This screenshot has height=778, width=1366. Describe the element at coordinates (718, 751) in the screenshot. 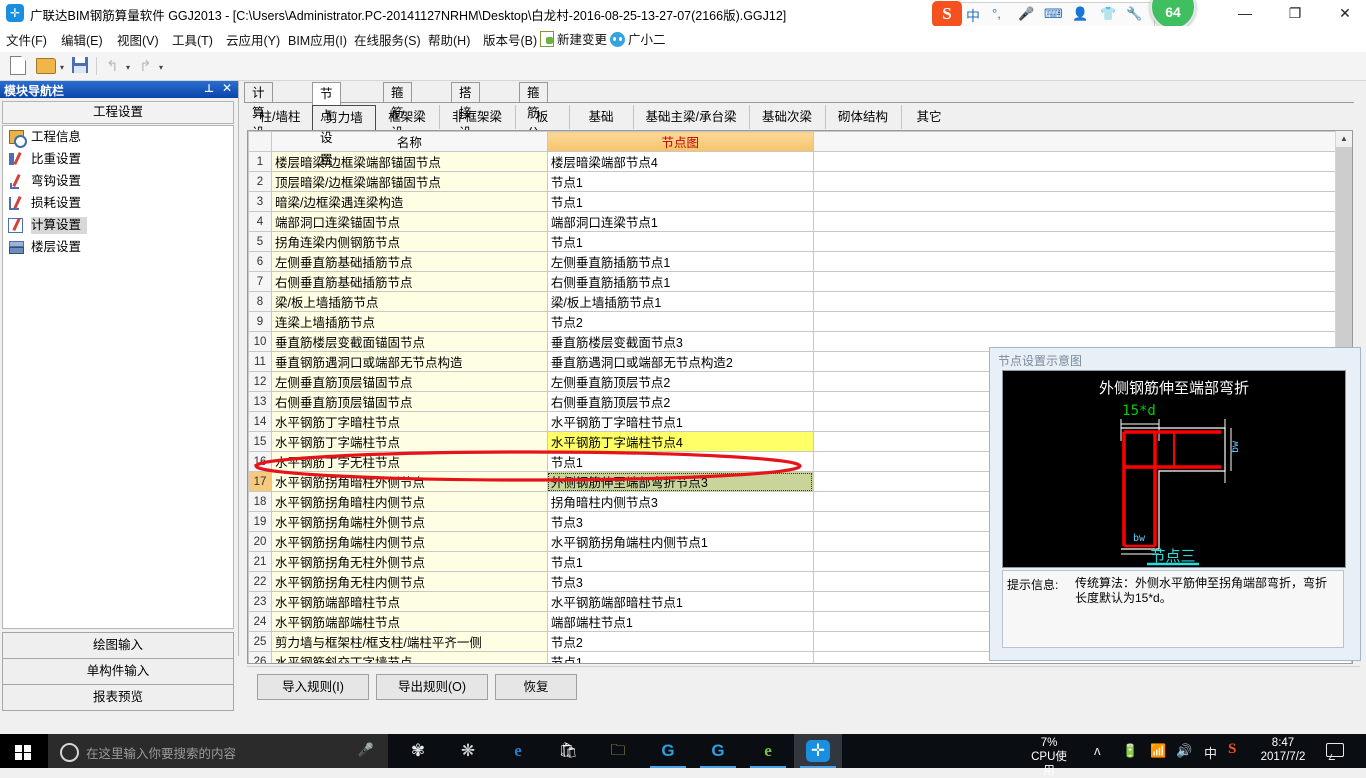

I see `taskbar-app-glodon-blue: G` at that location.